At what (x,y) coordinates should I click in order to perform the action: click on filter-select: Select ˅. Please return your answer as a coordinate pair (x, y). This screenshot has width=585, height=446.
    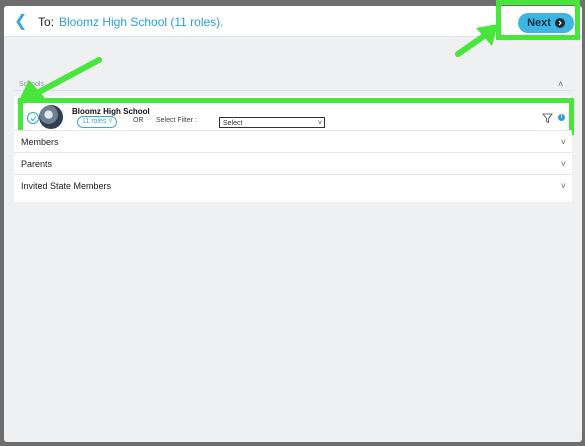
    Looking at the image, I should click on (272, 122).